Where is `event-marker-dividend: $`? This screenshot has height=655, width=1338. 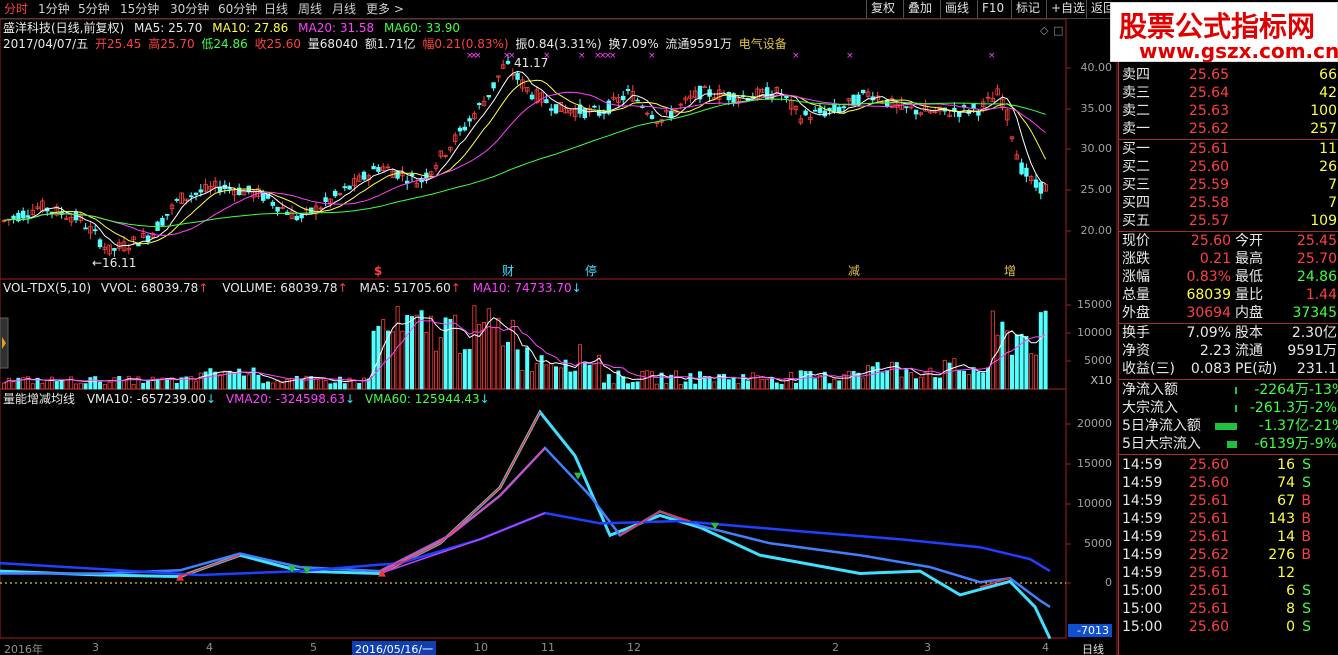 event-marker-dividend: $ is located at coordinates (378, 271).